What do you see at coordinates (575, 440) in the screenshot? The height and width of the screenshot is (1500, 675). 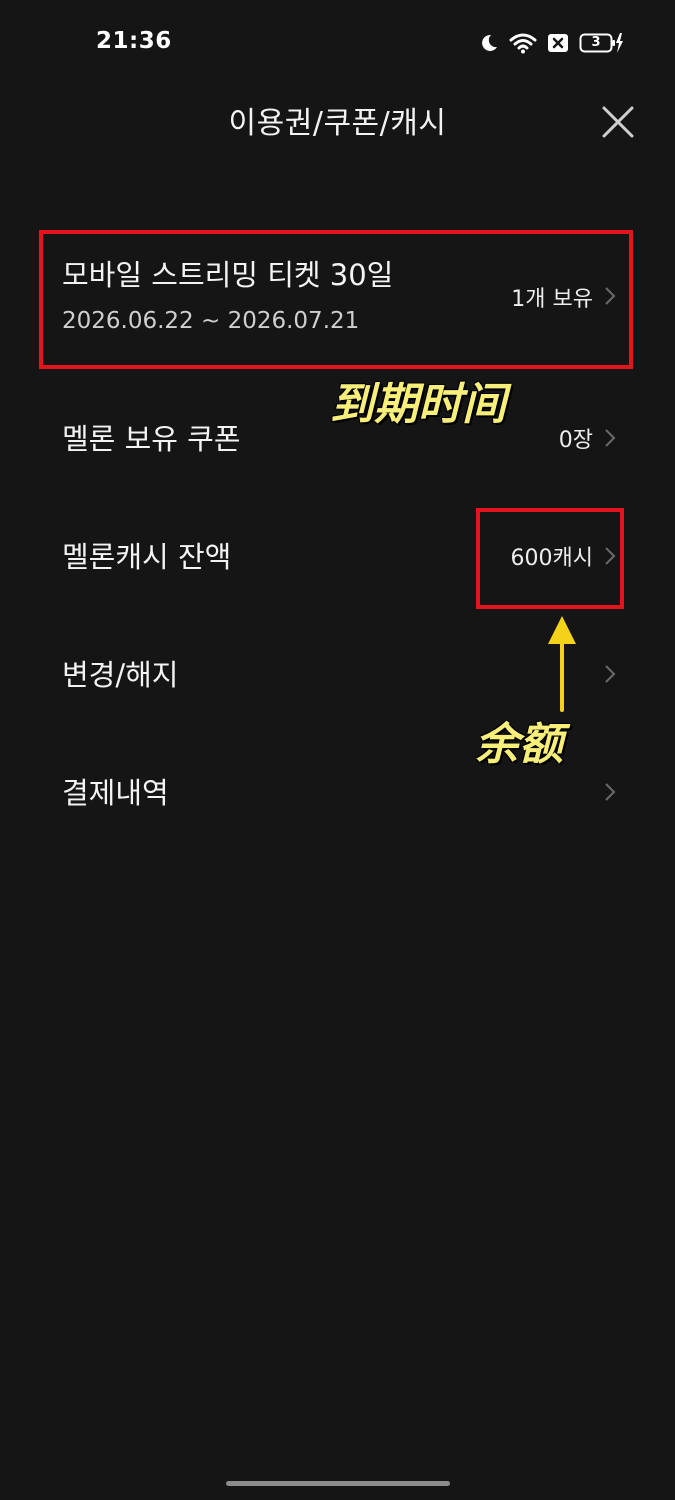 I see `coupon-count: 0장` at bounding box center [575, 440].